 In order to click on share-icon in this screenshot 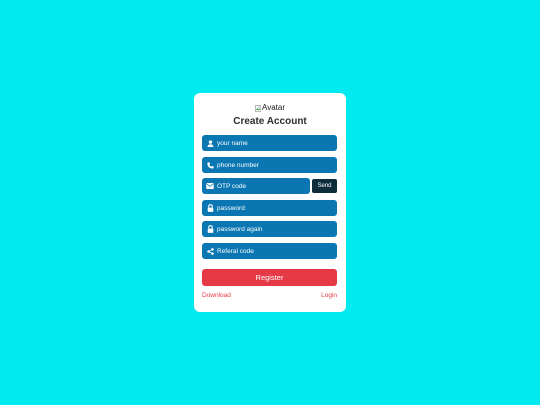, I will do `click(210, 251)`.